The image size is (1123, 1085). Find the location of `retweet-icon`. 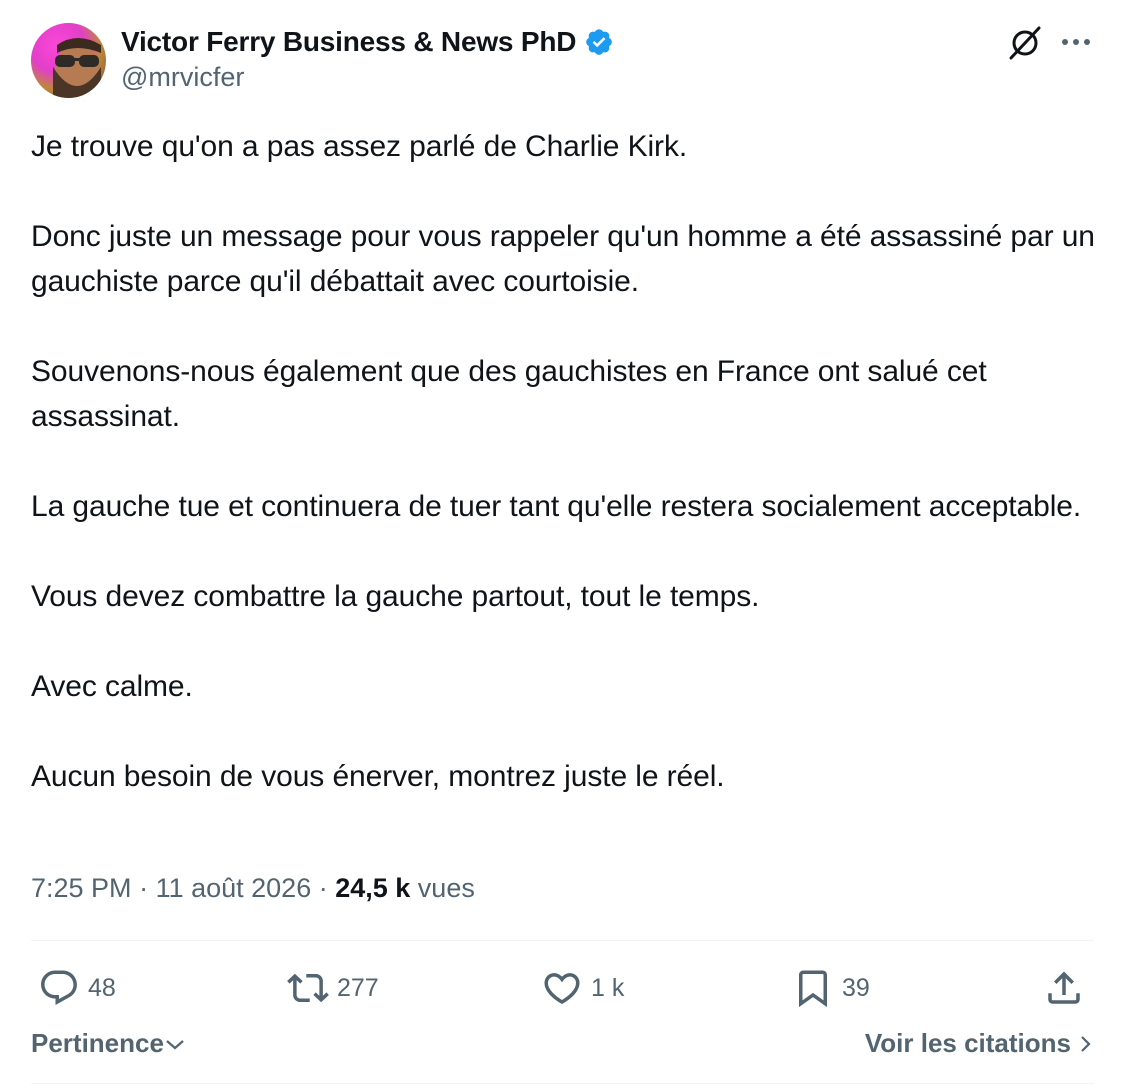

retweet-icon is located at coordinates (308, 988).